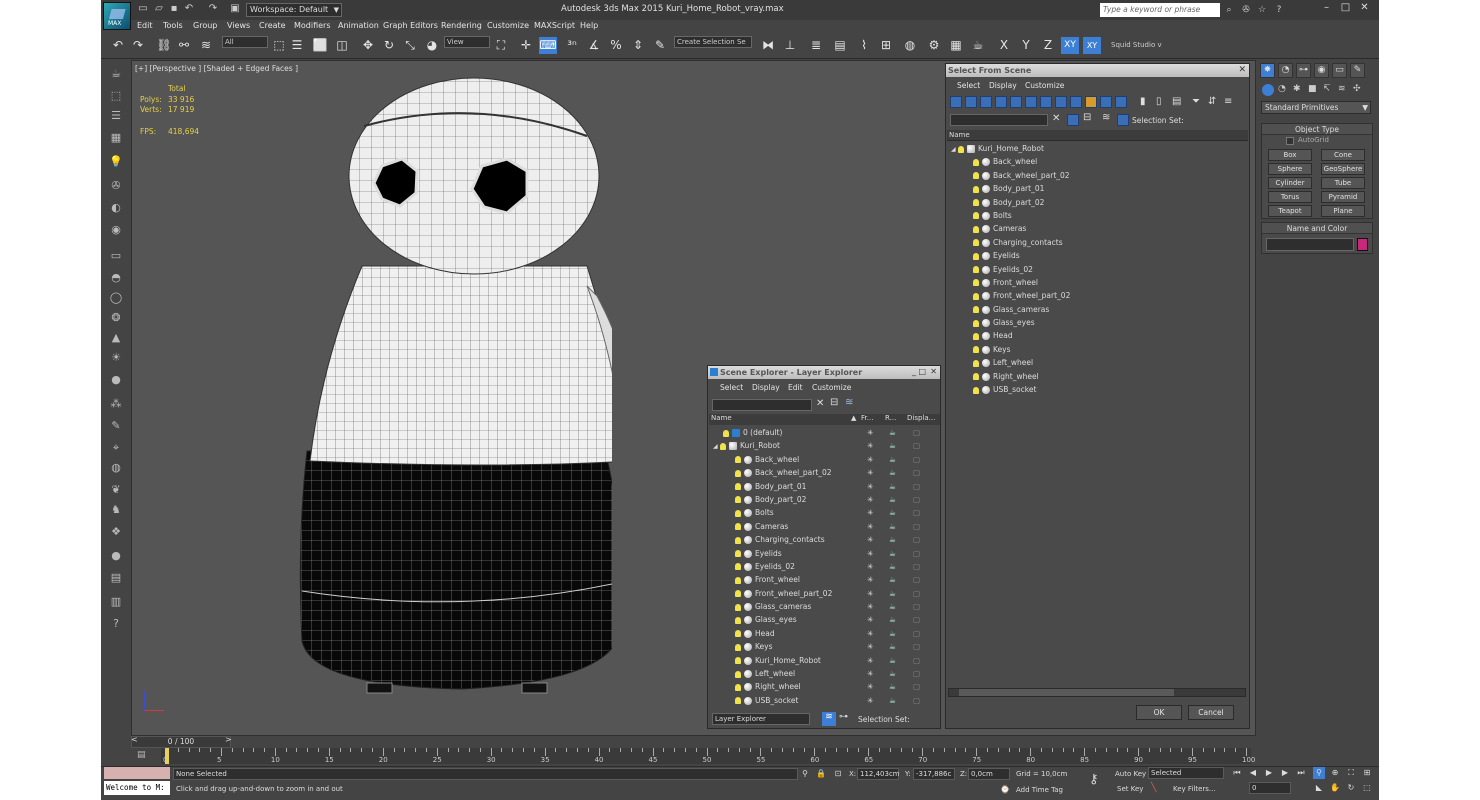 The width and height of the screenshot is (1480, 800). Describe the element at coordinates (824, 459) in the screenshot. I see `se-tree-item: Back_wheel ✳ ☕ ▢` at that location.